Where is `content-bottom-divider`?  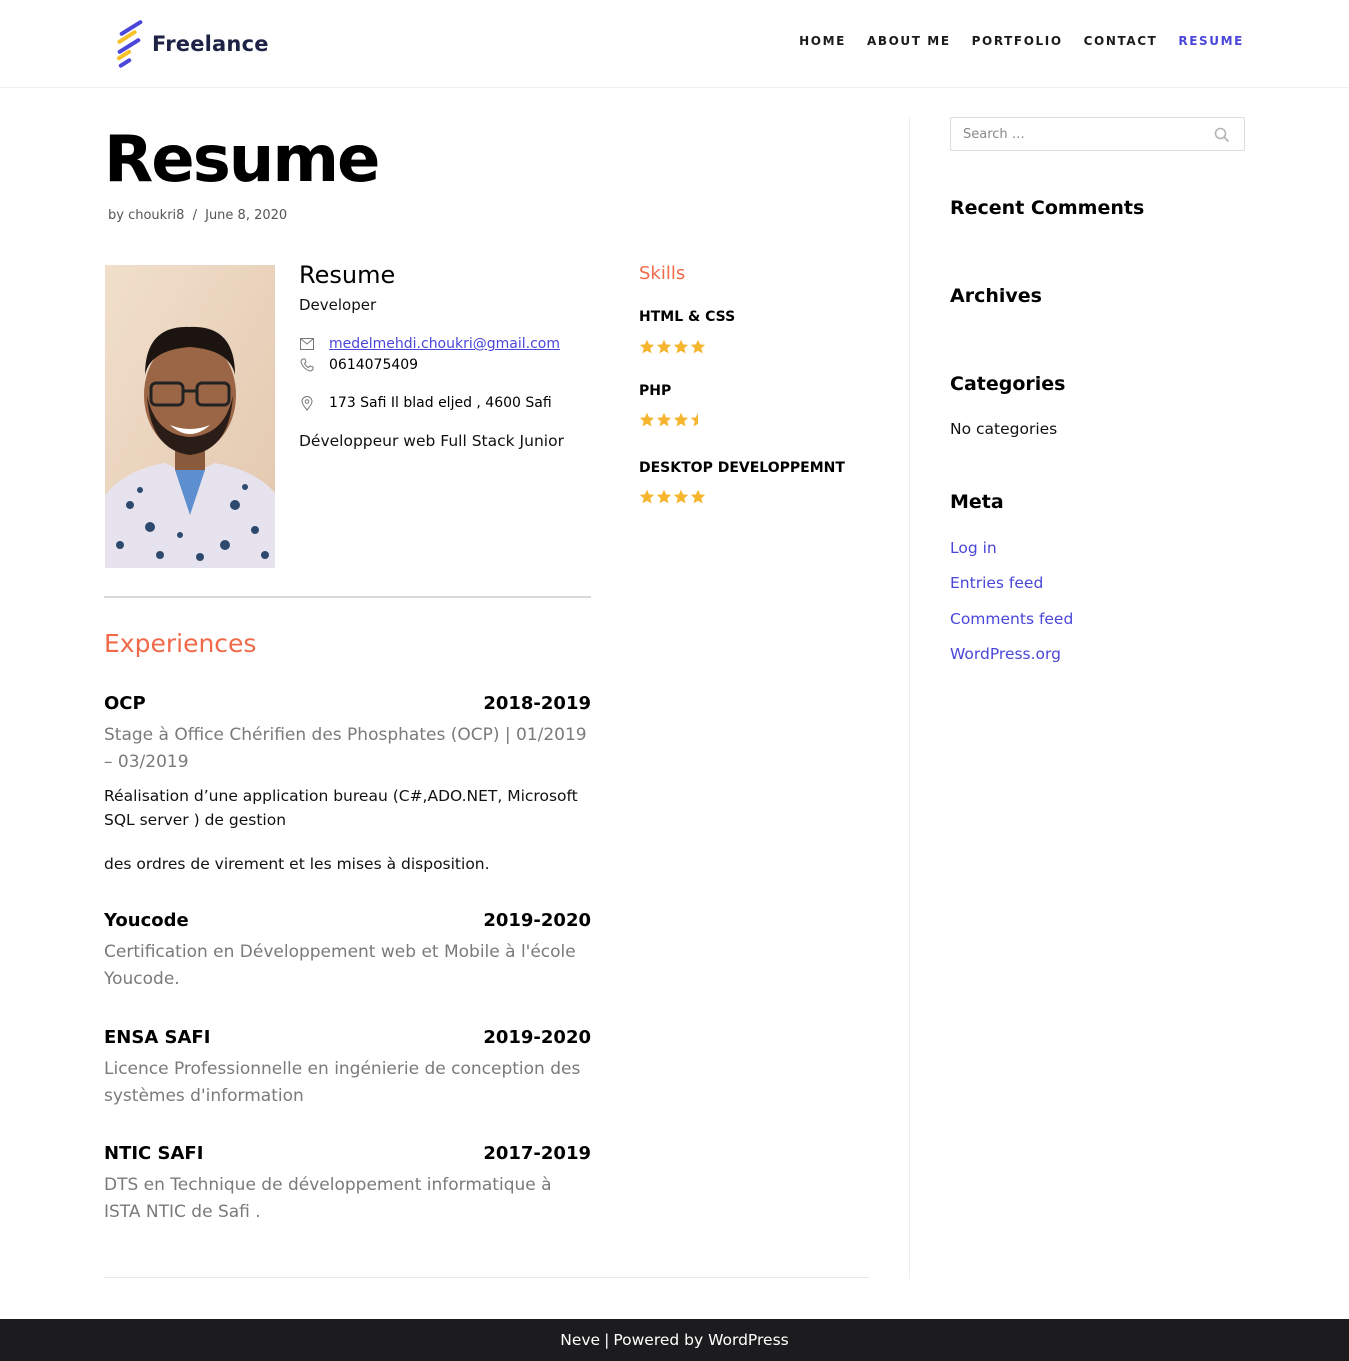
content-bottom-divider is located at coordinates (486, 1277).